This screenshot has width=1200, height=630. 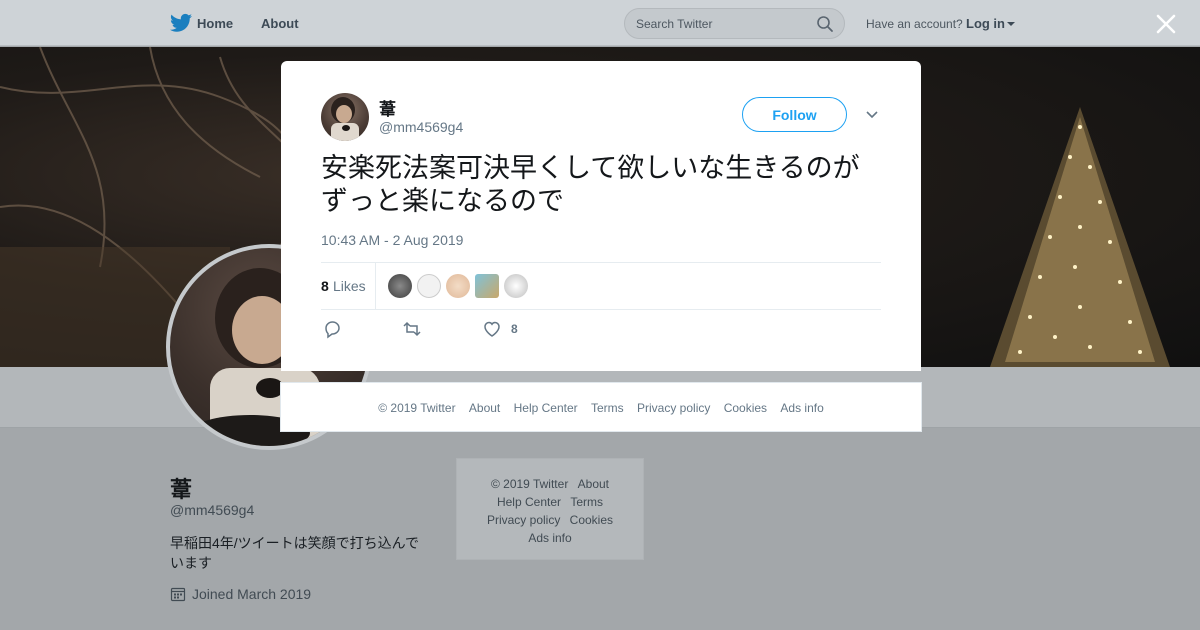 I want to click on tweet-author-handle: @mm4569g4, so click(x=421, y=127).